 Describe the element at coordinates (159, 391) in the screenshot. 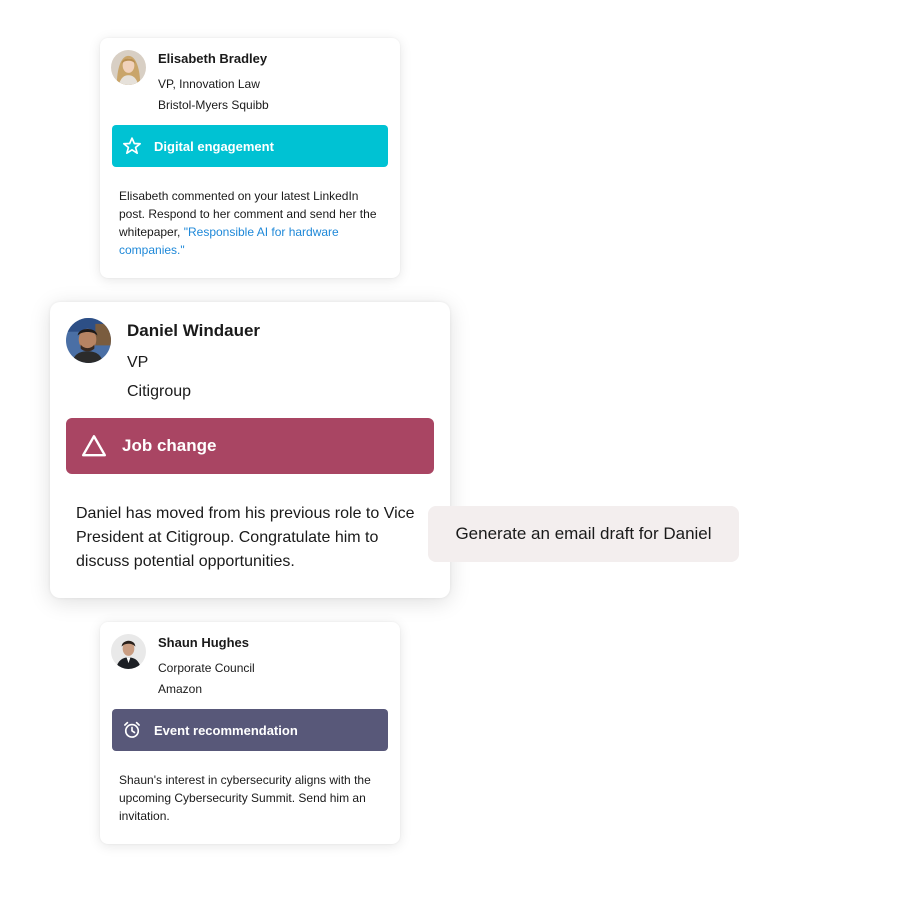

I see `contact-company: Citigroup` at that location.